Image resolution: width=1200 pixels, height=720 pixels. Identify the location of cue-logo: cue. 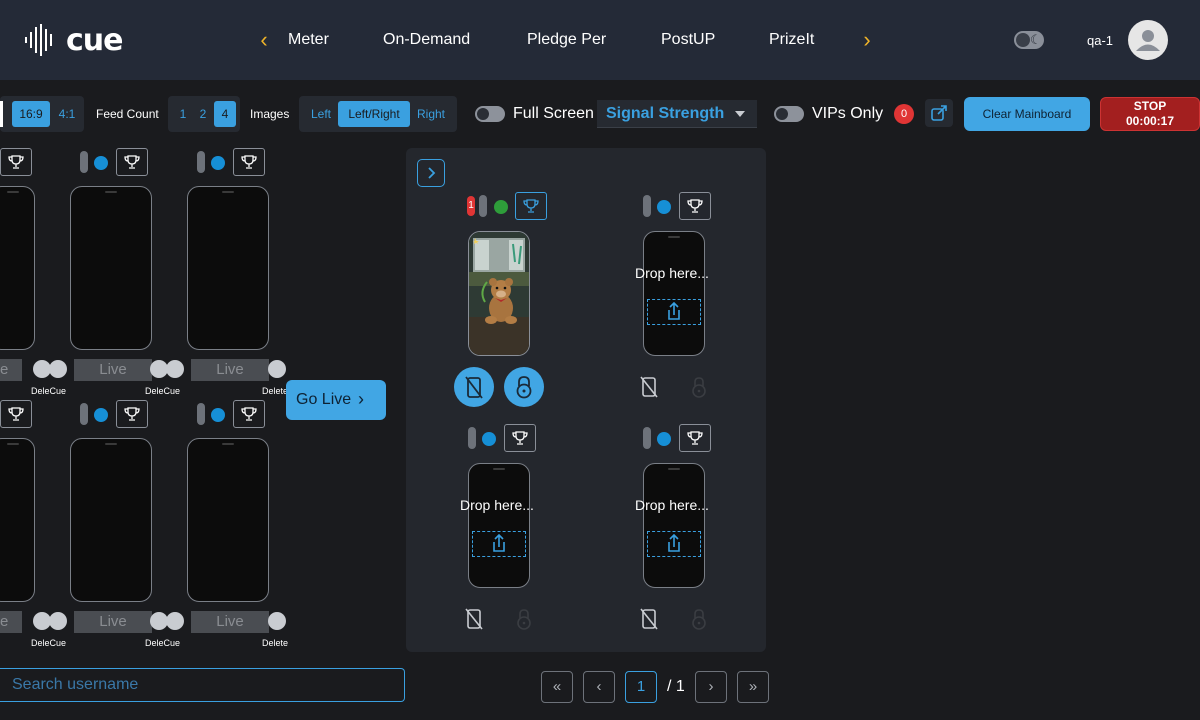
(73, 40).